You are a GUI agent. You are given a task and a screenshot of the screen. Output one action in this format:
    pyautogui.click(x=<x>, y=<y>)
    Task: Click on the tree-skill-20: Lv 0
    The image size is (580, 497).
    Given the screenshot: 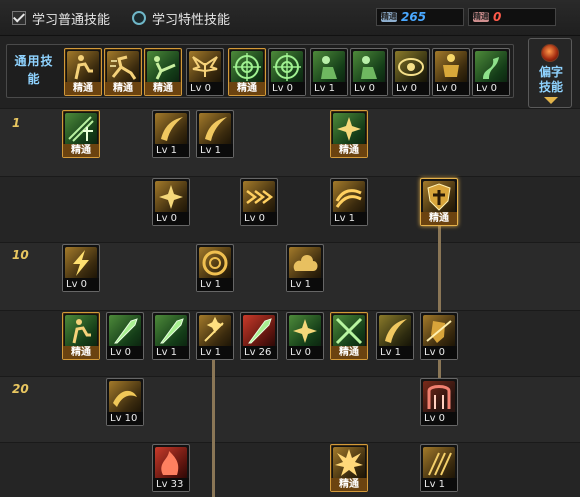 What is the action you would take?
    pyautogui.click(x=439, y=336)
    